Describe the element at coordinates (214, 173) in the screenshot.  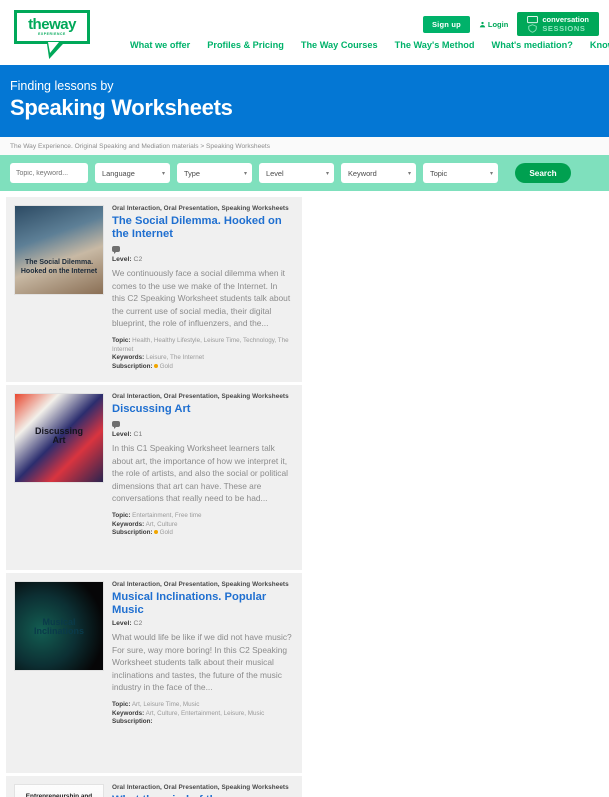
I see `type-select: Type ▾` at that location.